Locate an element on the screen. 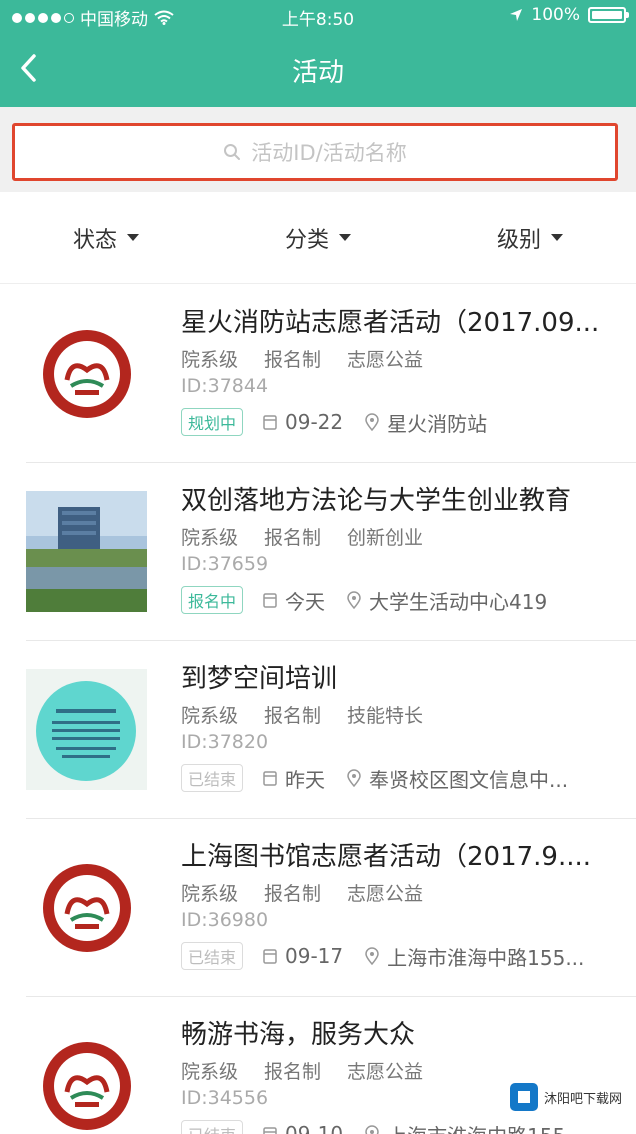  activity-id: ID:36980 is located at coordinates (225, 920).